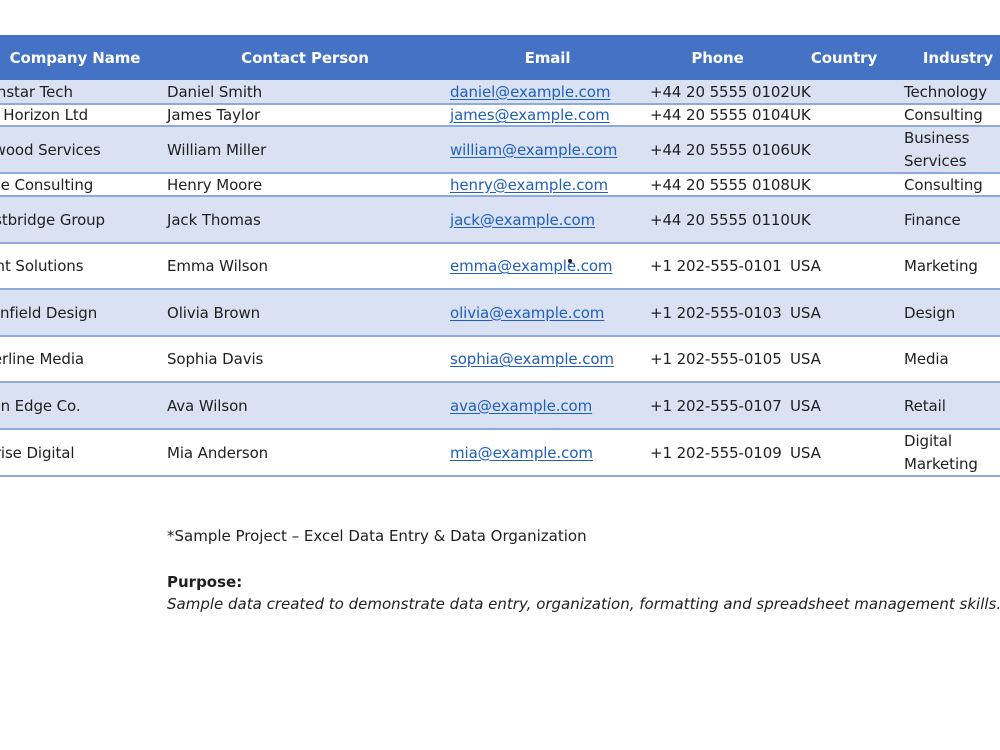 This screenshot has height=750, width=1000. Describe the element at coordinates (720, 115) in the screenshot. I see `cell-phone: +44 20 5555 0104` at that location.